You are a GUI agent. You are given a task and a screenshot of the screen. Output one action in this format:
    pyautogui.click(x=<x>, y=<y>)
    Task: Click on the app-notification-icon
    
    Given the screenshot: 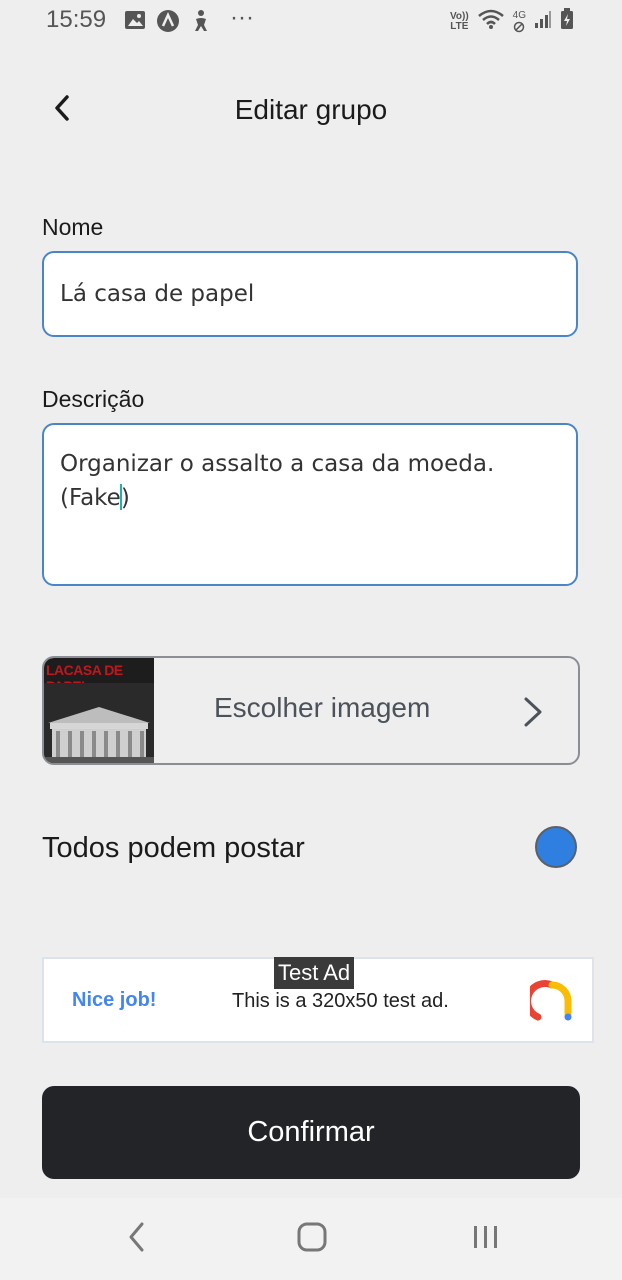 What is the action you would take?
    pyautogui.click(x=168, y=23)
    